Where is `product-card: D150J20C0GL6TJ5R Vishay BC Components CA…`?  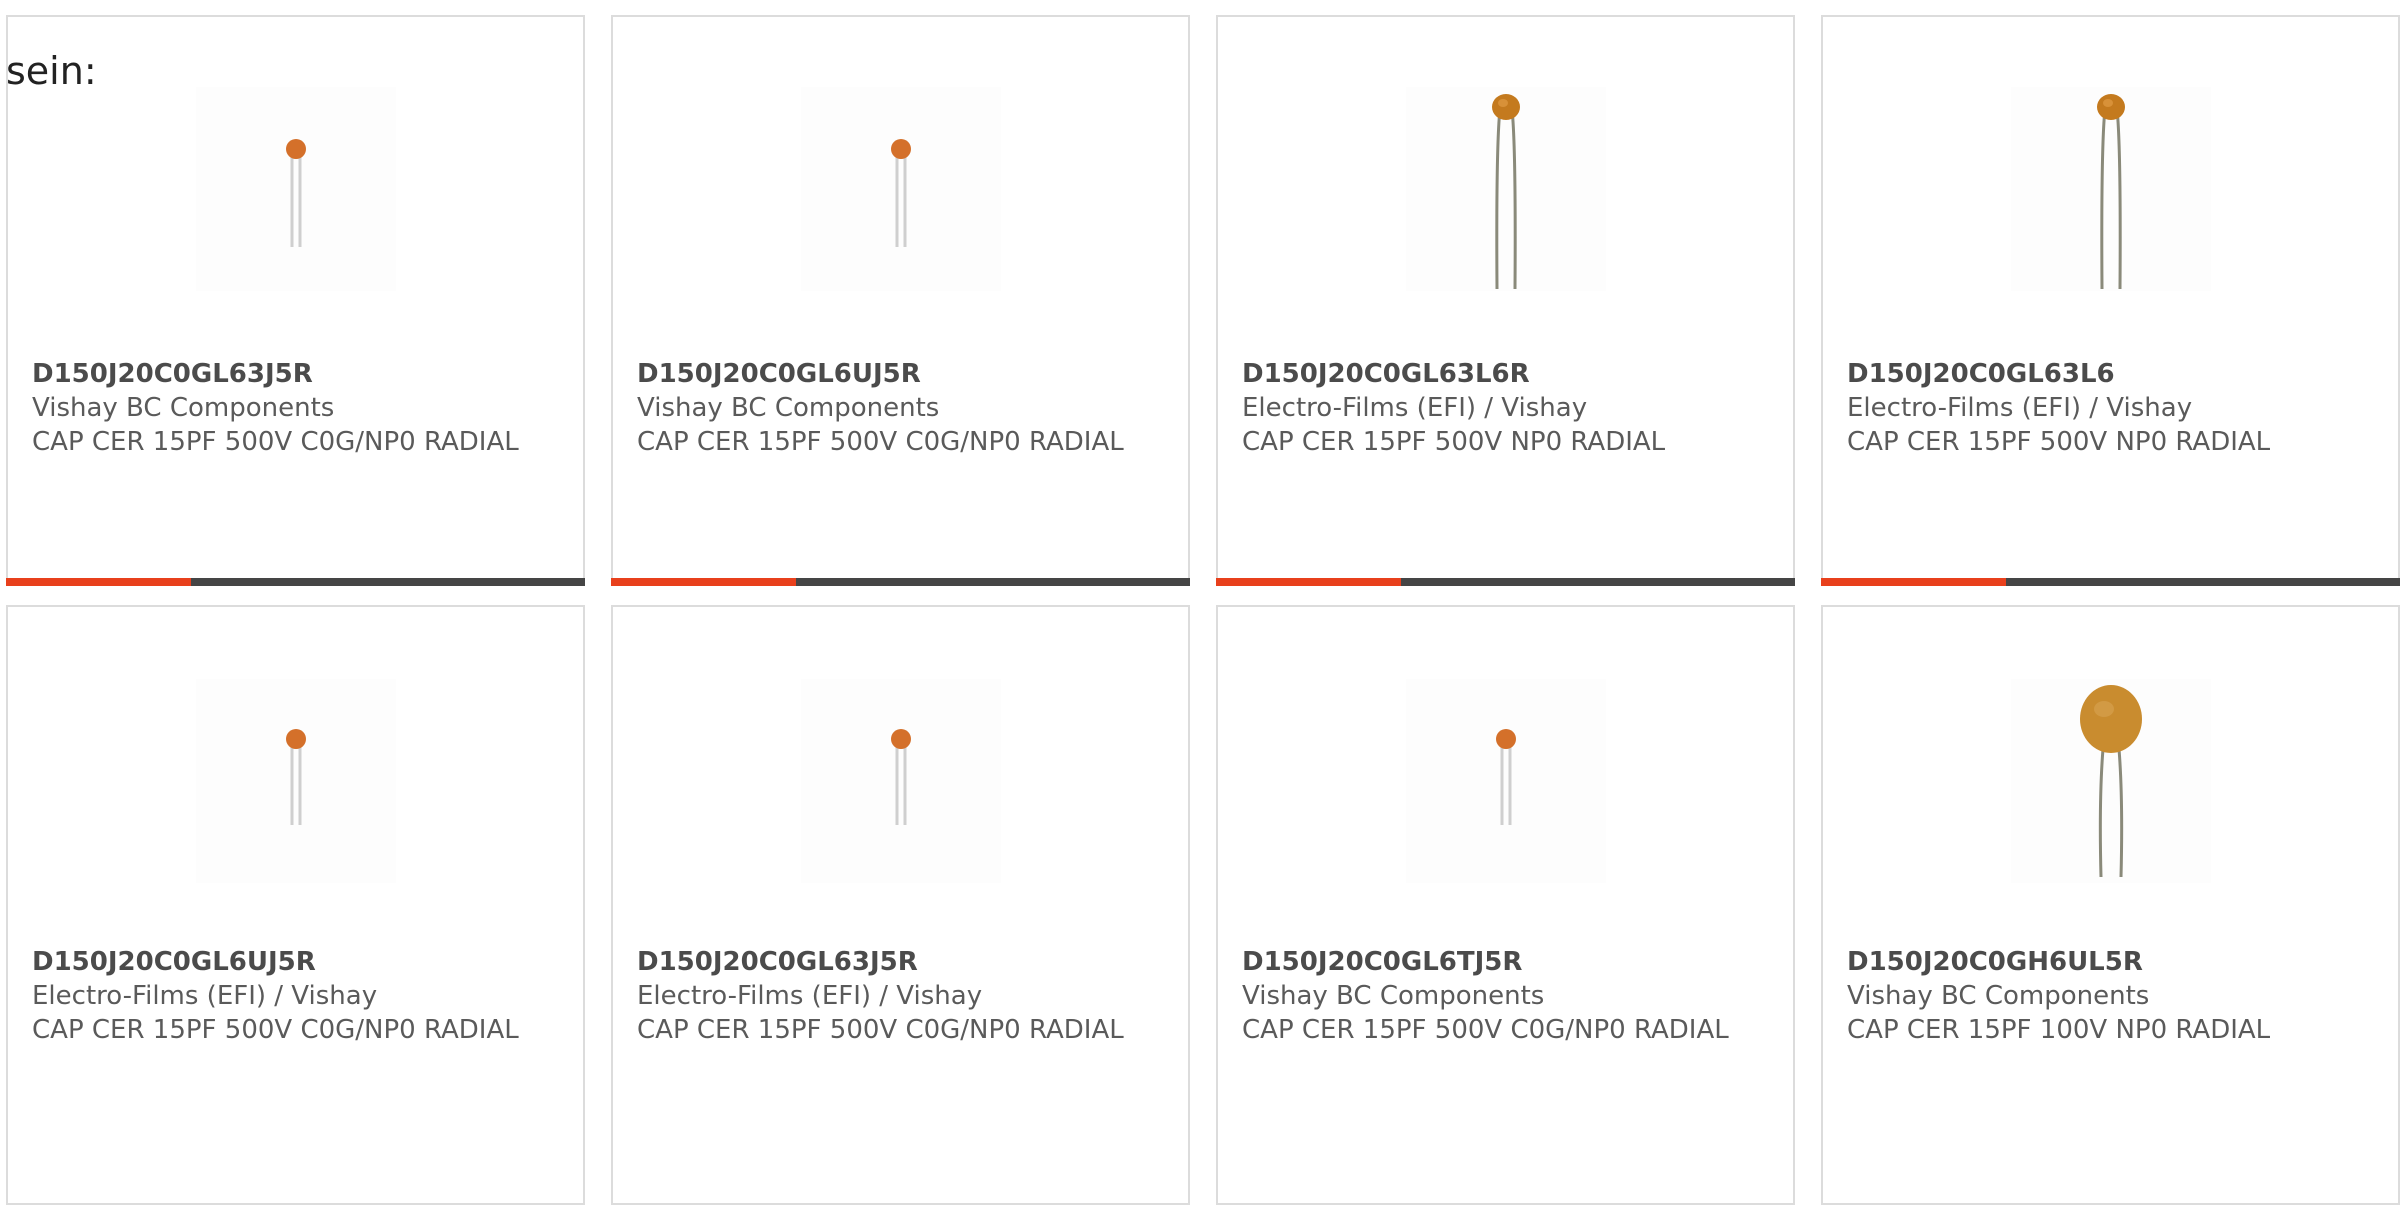 product-card: D150J20C0GL6TJ5R Vishay BC Components CA… is located at coordinates (1505, 905).